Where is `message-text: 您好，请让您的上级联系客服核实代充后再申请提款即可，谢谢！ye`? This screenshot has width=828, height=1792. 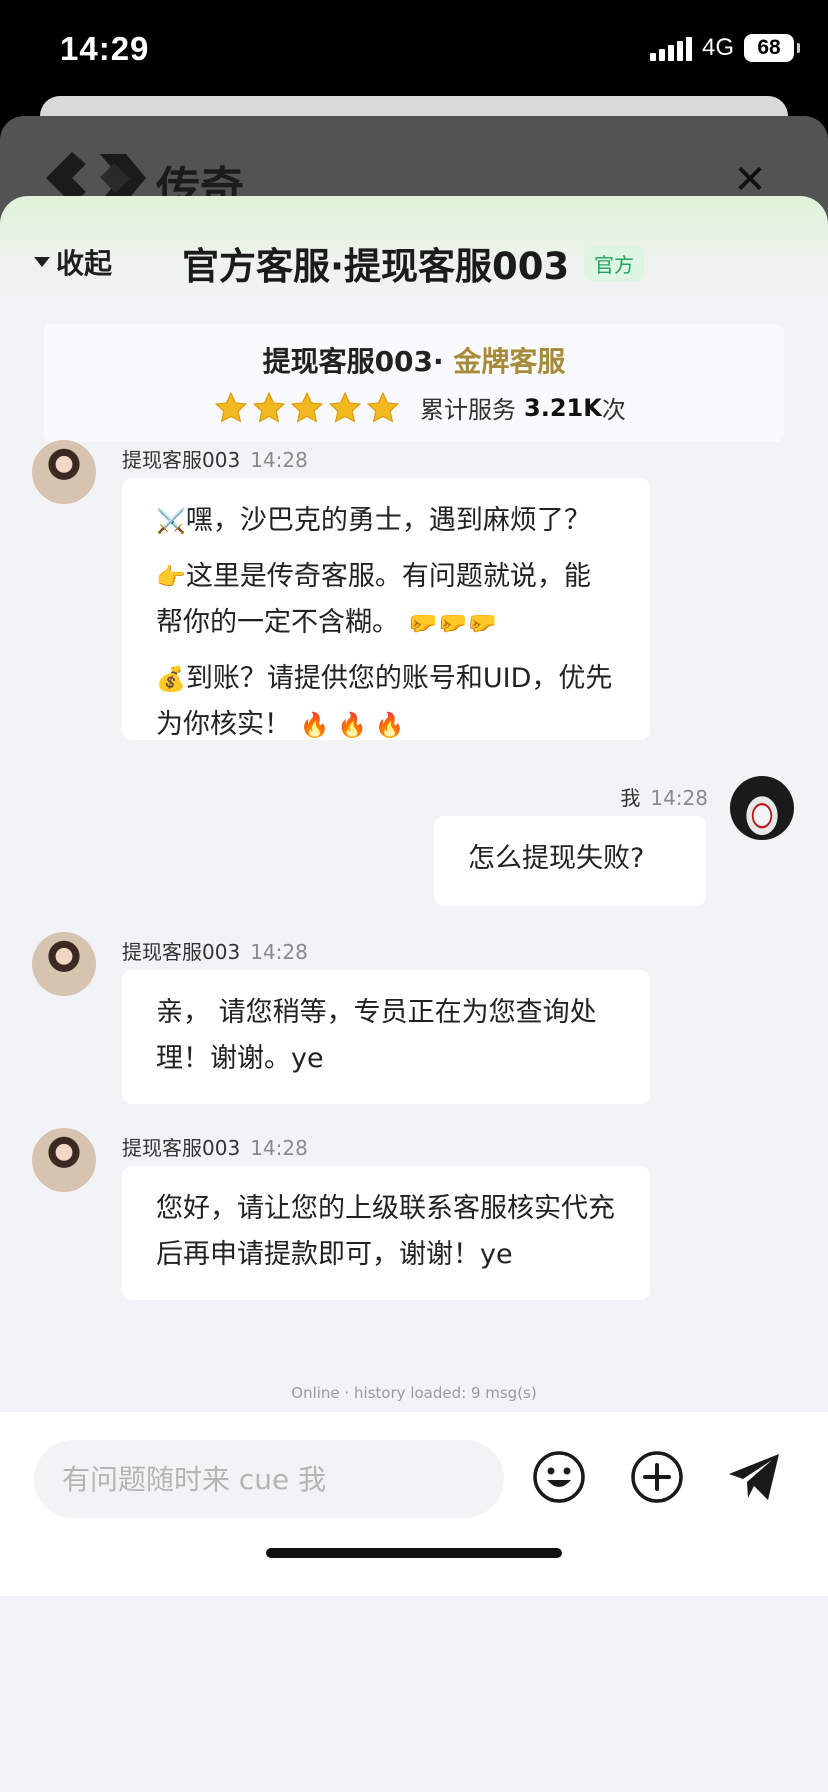 message-text: 您好，请让您的上级联系客服核实代充后再申请提款即可，谢谢！ye is located at coordinates (385, 1231).